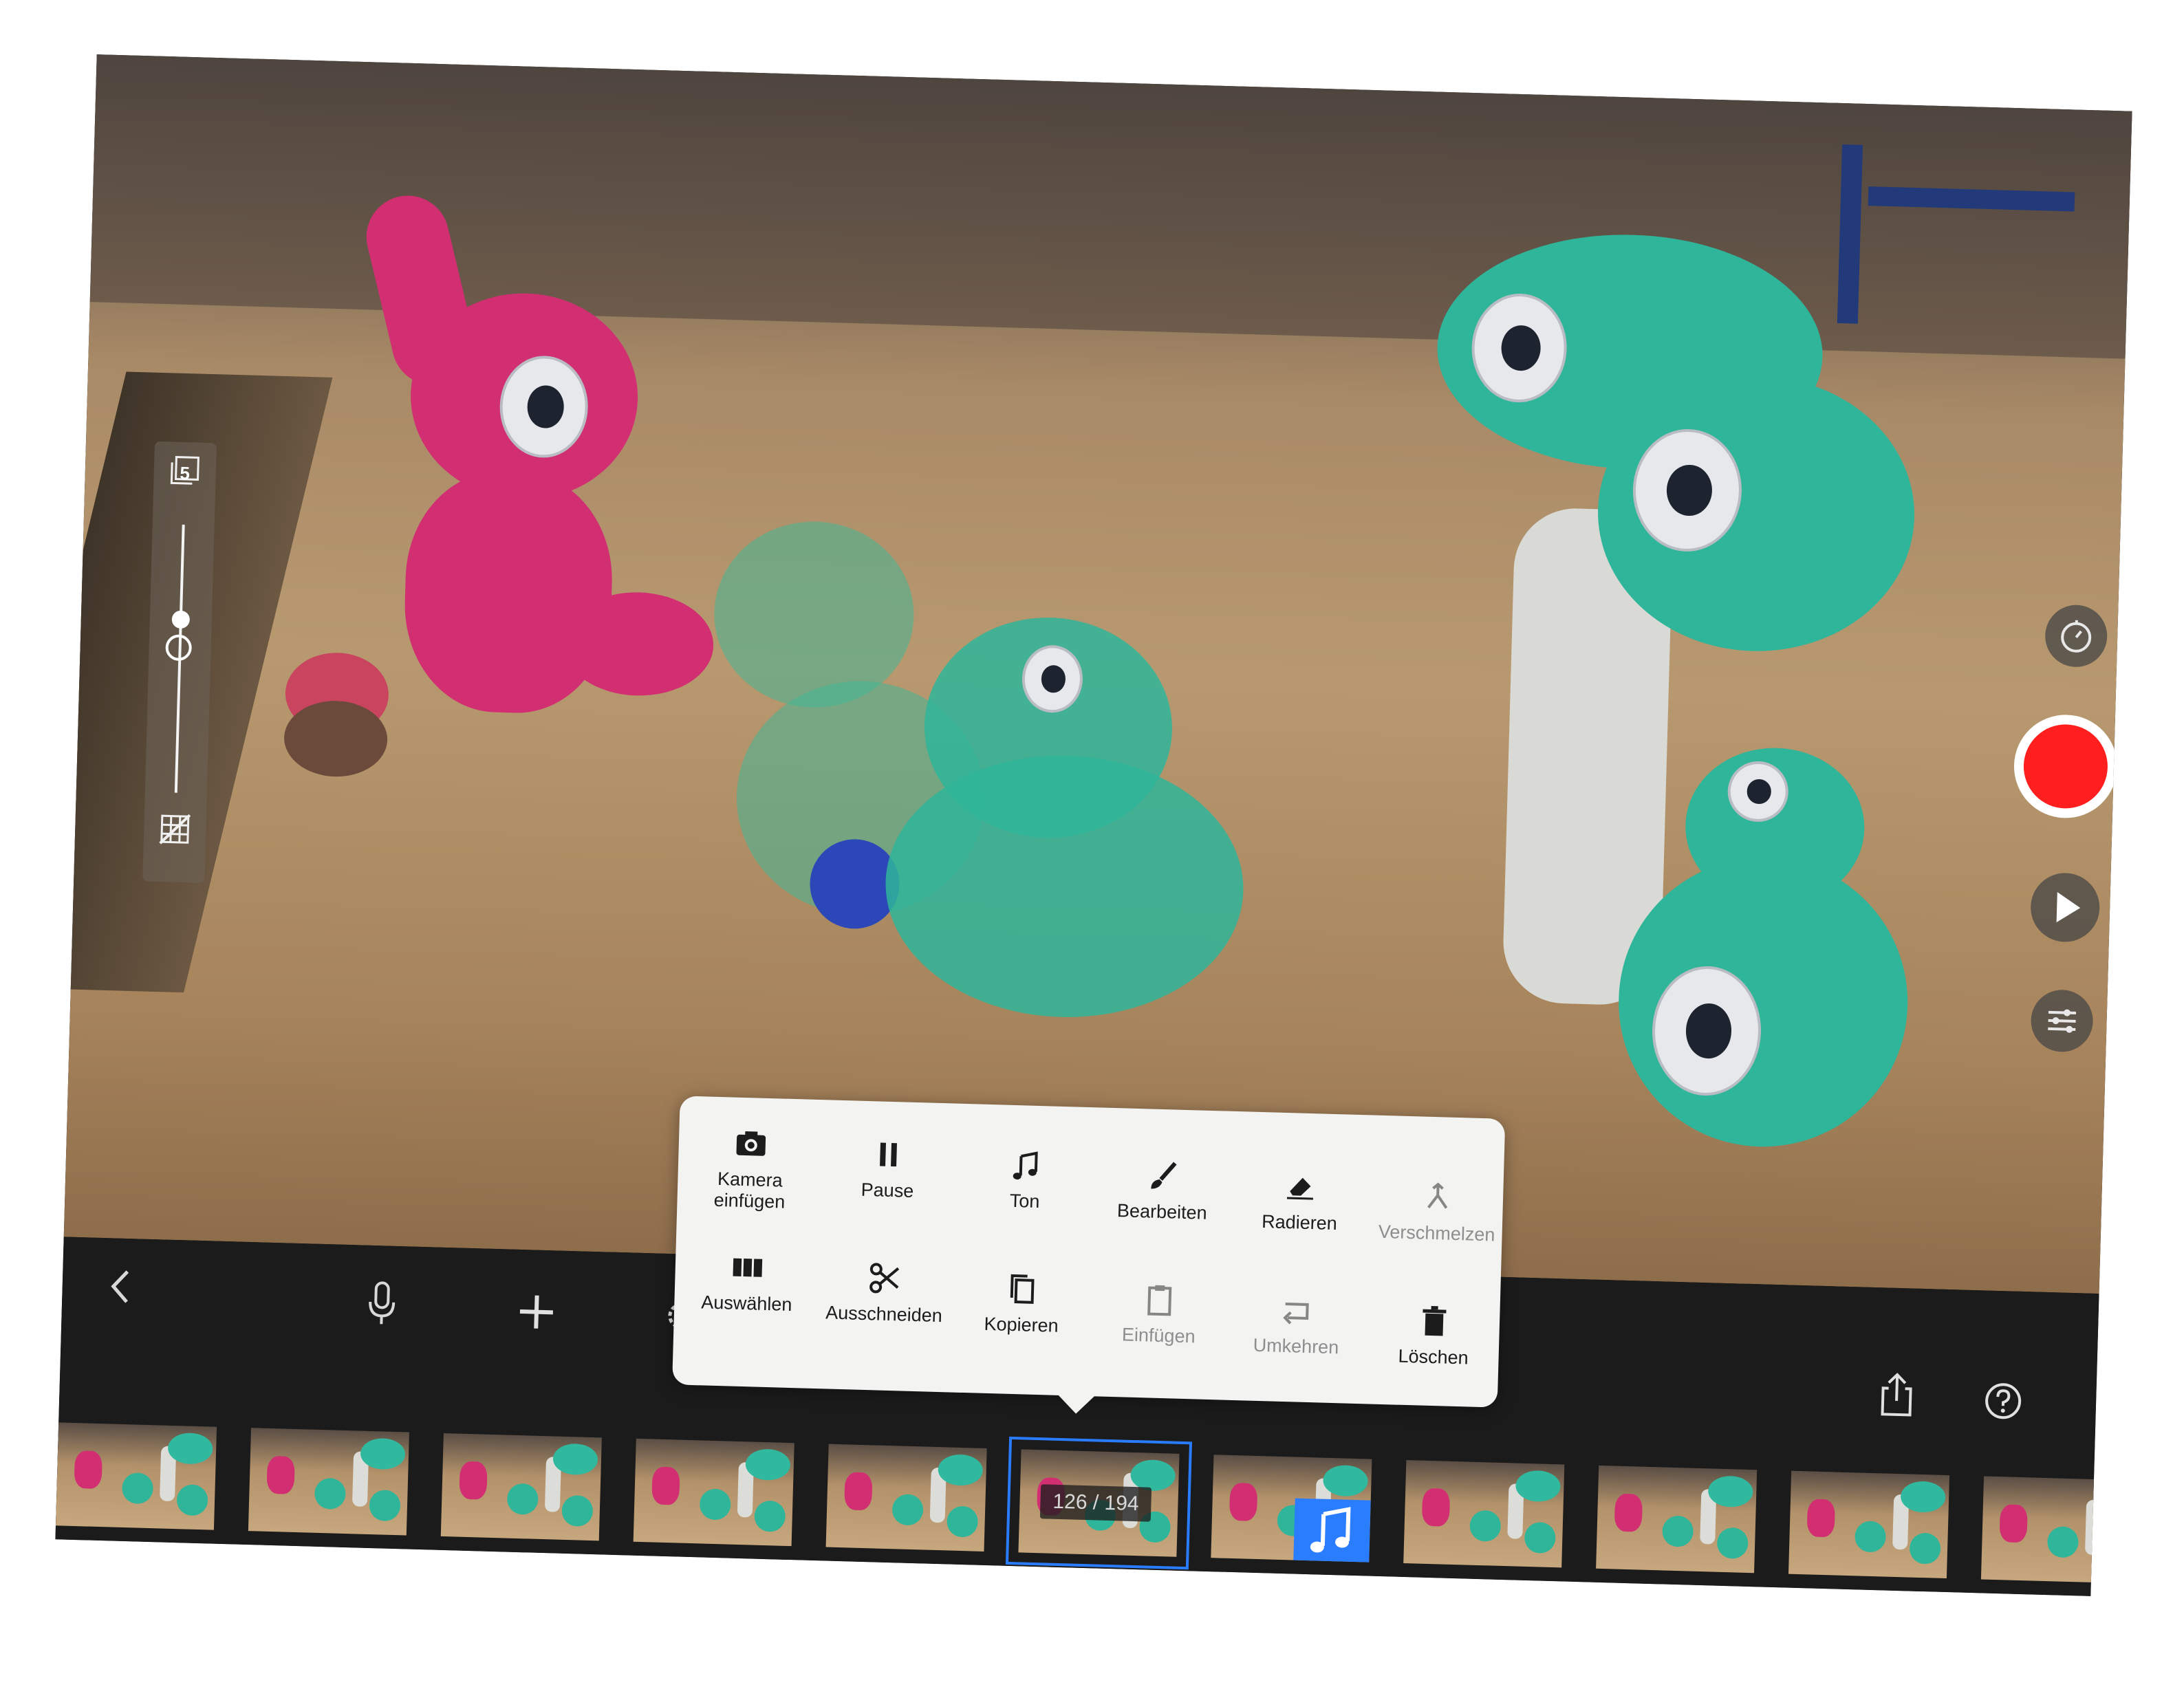 The image size is (2184, 1698). I want to click on menu-item-merge: Verschmelzen, so click(1438, 1211).